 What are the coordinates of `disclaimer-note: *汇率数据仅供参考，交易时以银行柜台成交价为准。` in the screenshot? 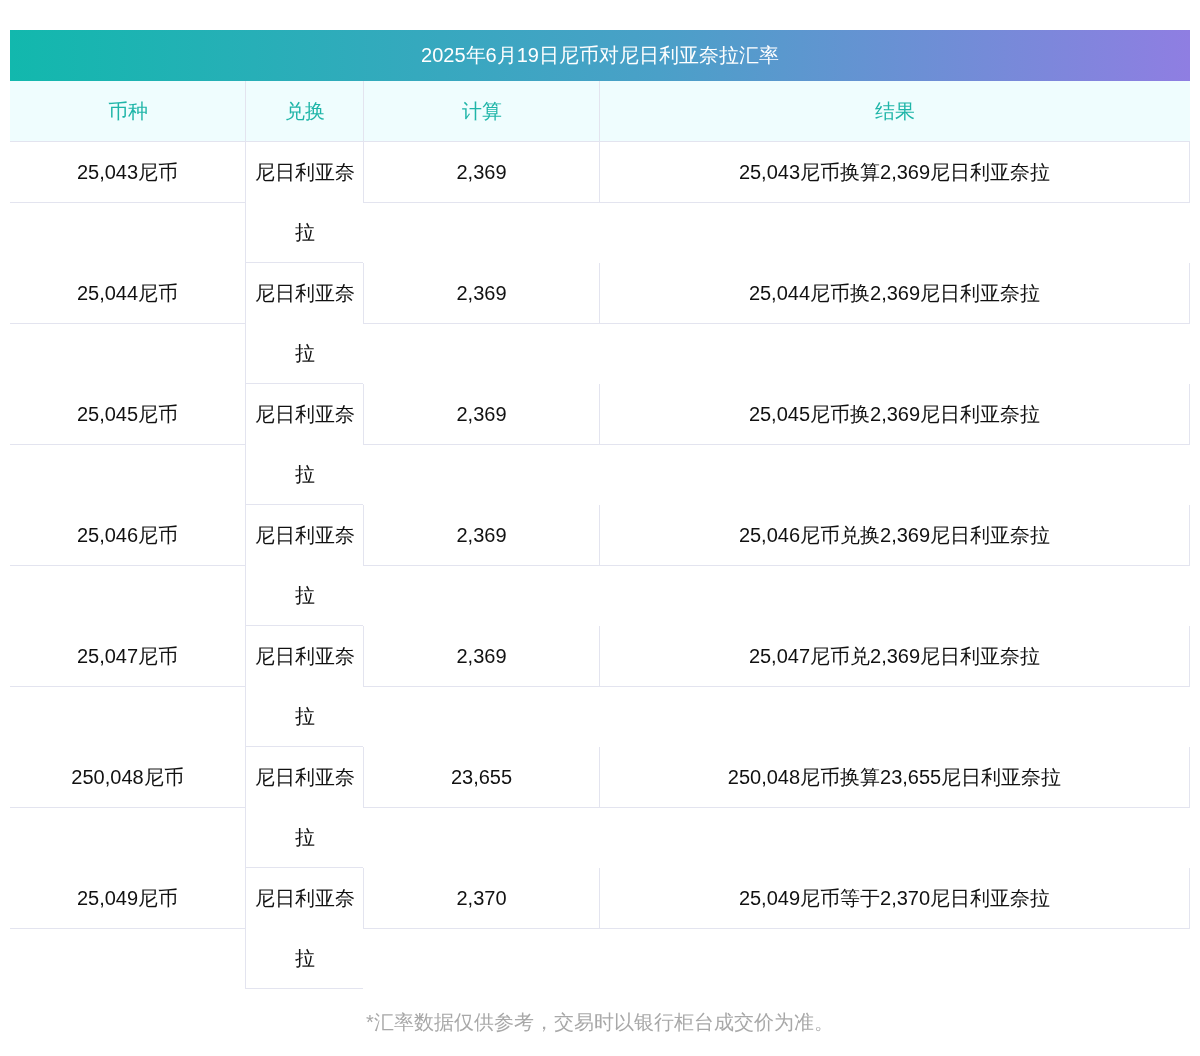 It's located at (600, 1022).